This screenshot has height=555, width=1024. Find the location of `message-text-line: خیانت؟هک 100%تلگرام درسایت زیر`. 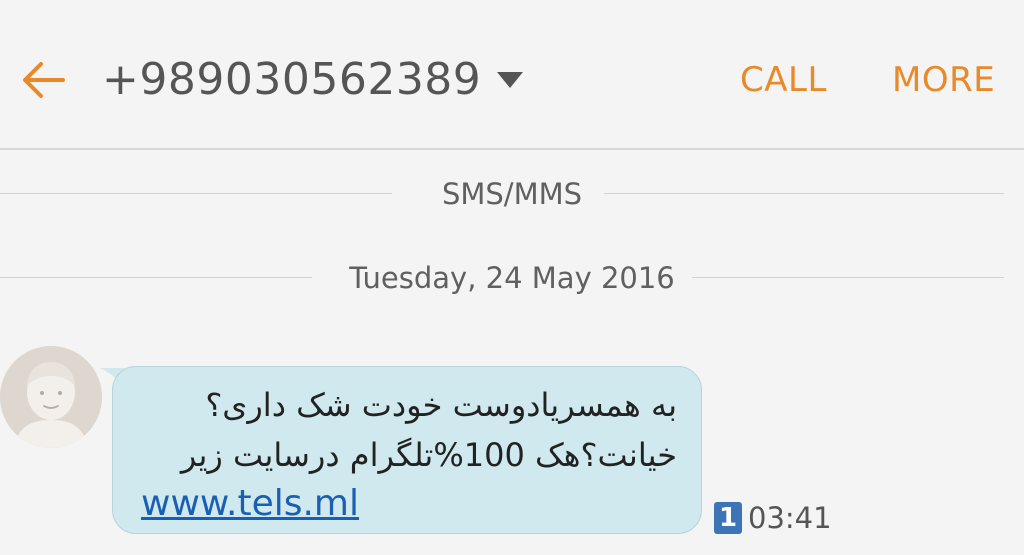

message-text-line: خیانت؟هک 100%تلگرام درسایت زیر is located at coordinates (428, 455).